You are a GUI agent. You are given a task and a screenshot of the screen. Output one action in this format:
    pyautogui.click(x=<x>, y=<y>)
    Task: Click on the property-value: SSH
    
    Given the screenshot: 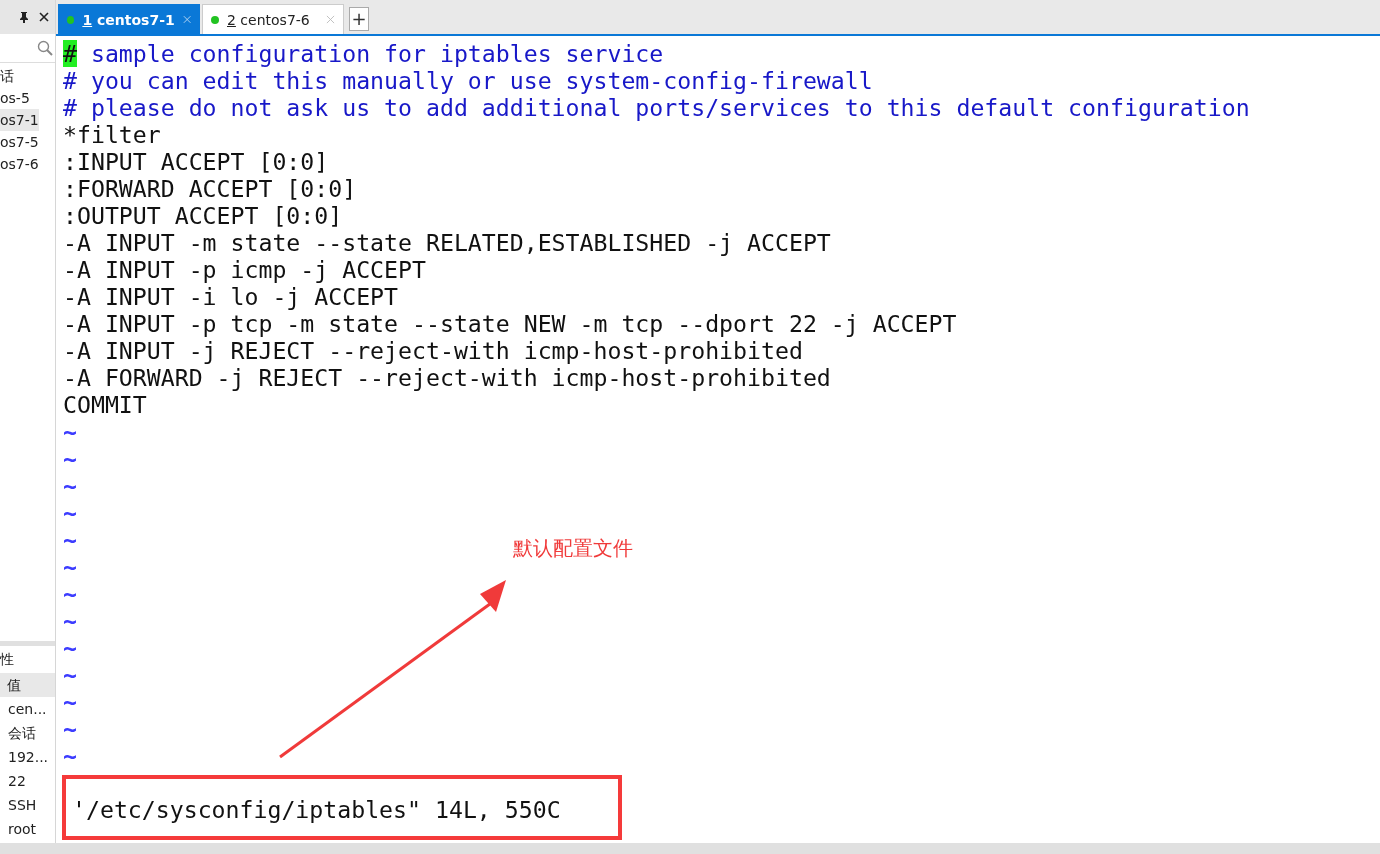 What is the action you would take?
    pyautogui.click(x=22, y=805)
    